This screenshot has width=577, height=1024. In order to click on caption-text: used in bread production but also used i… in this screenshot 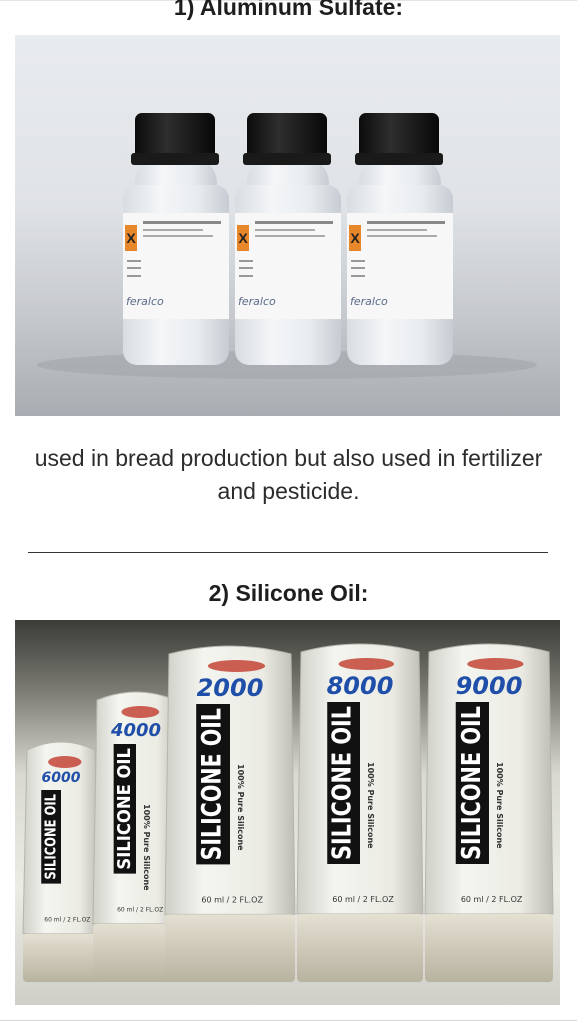, I will do `click(288, 474)`.